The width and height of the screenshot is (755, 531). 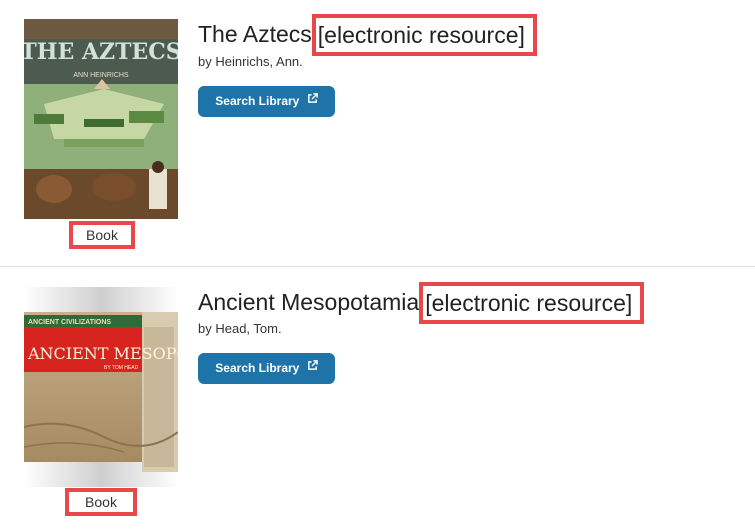 I want to click on cover-title-text: THE AZTECS, so click(x=101, y=52).